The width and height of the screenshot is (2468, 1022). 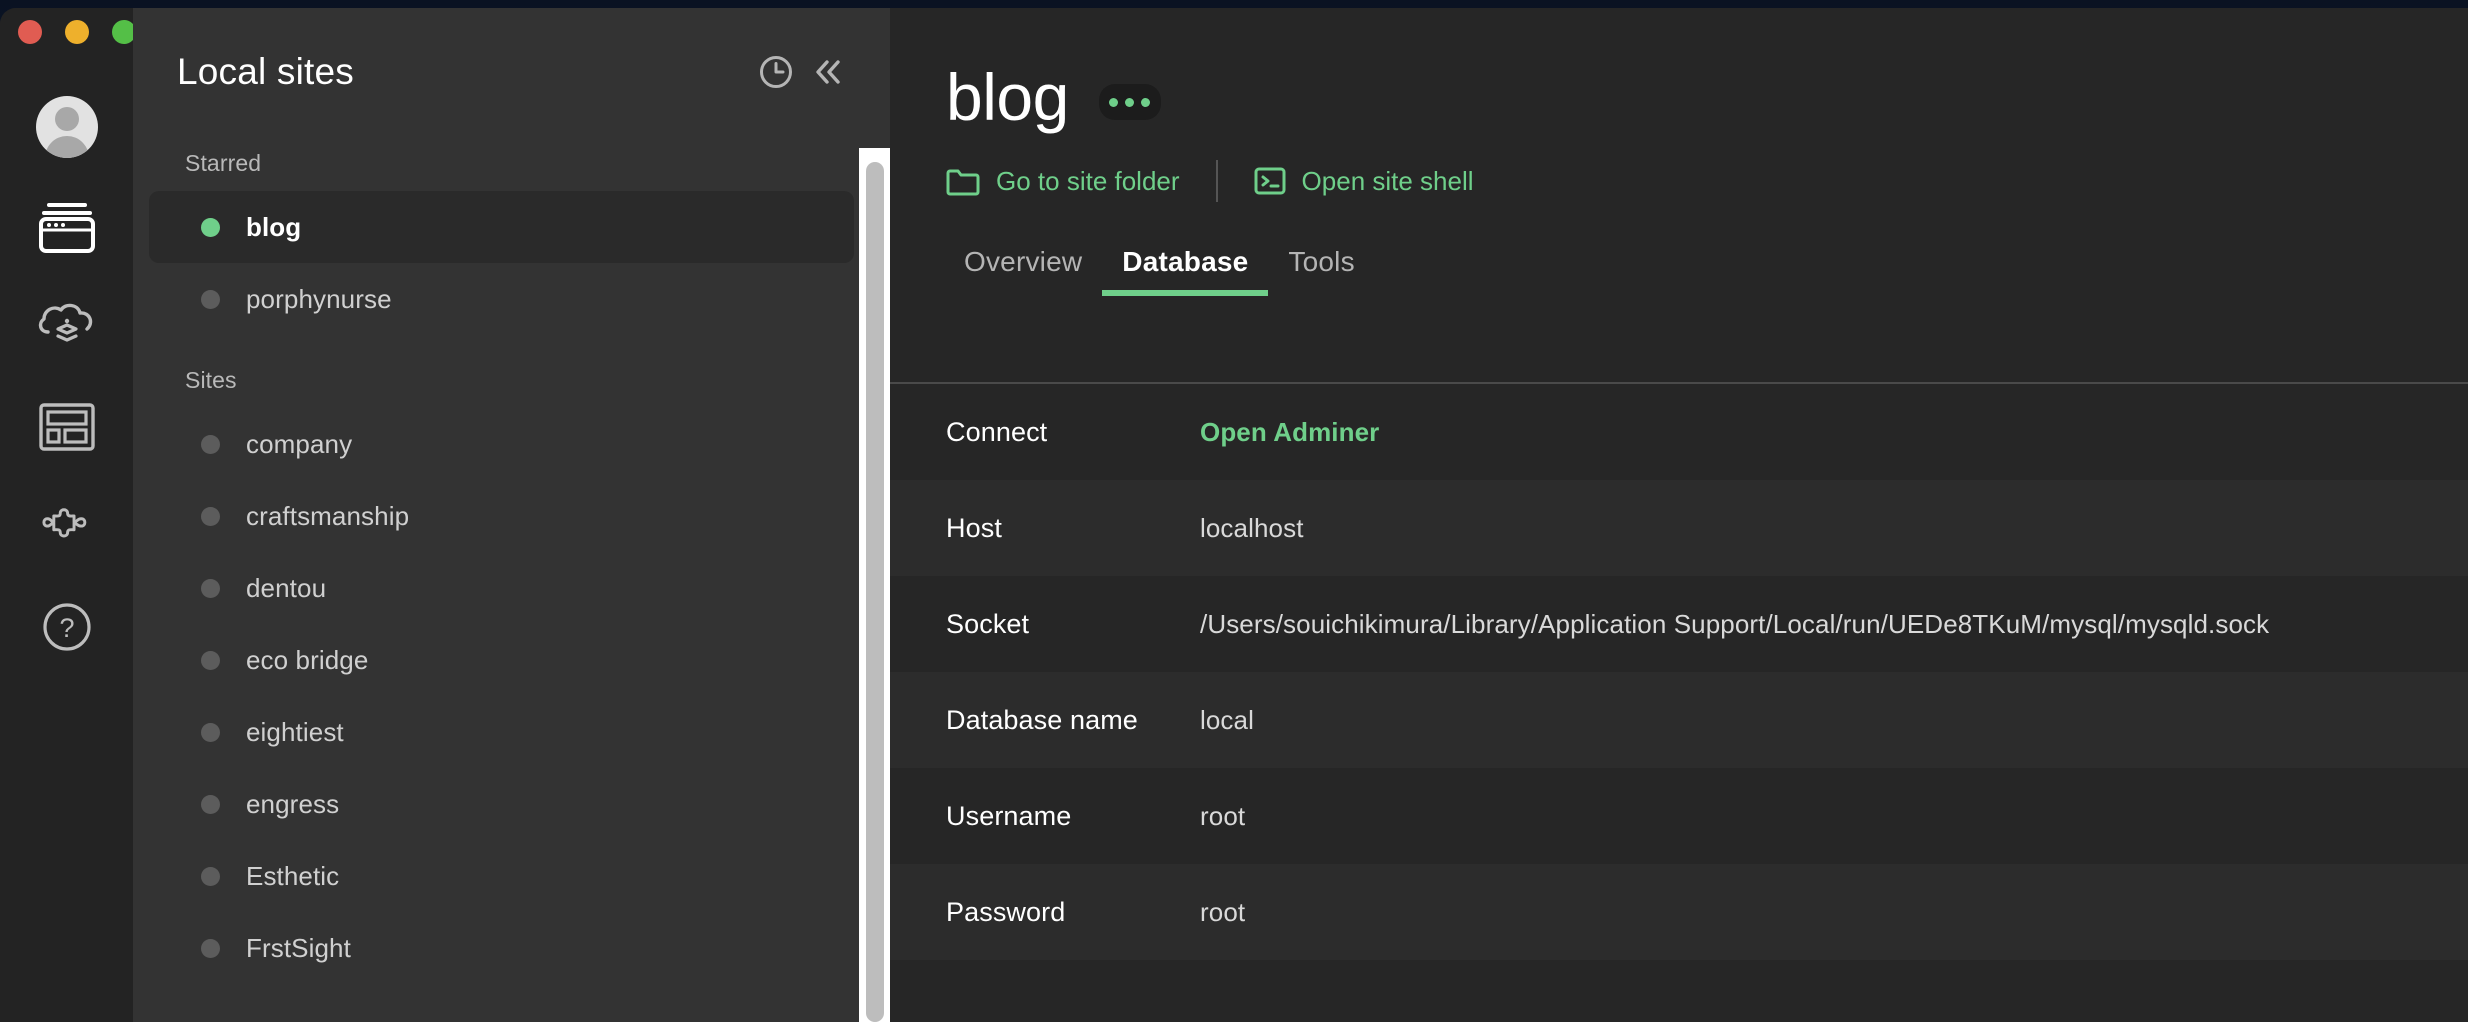 I want to click on minimize-window-button, so click(x=77, y=32).